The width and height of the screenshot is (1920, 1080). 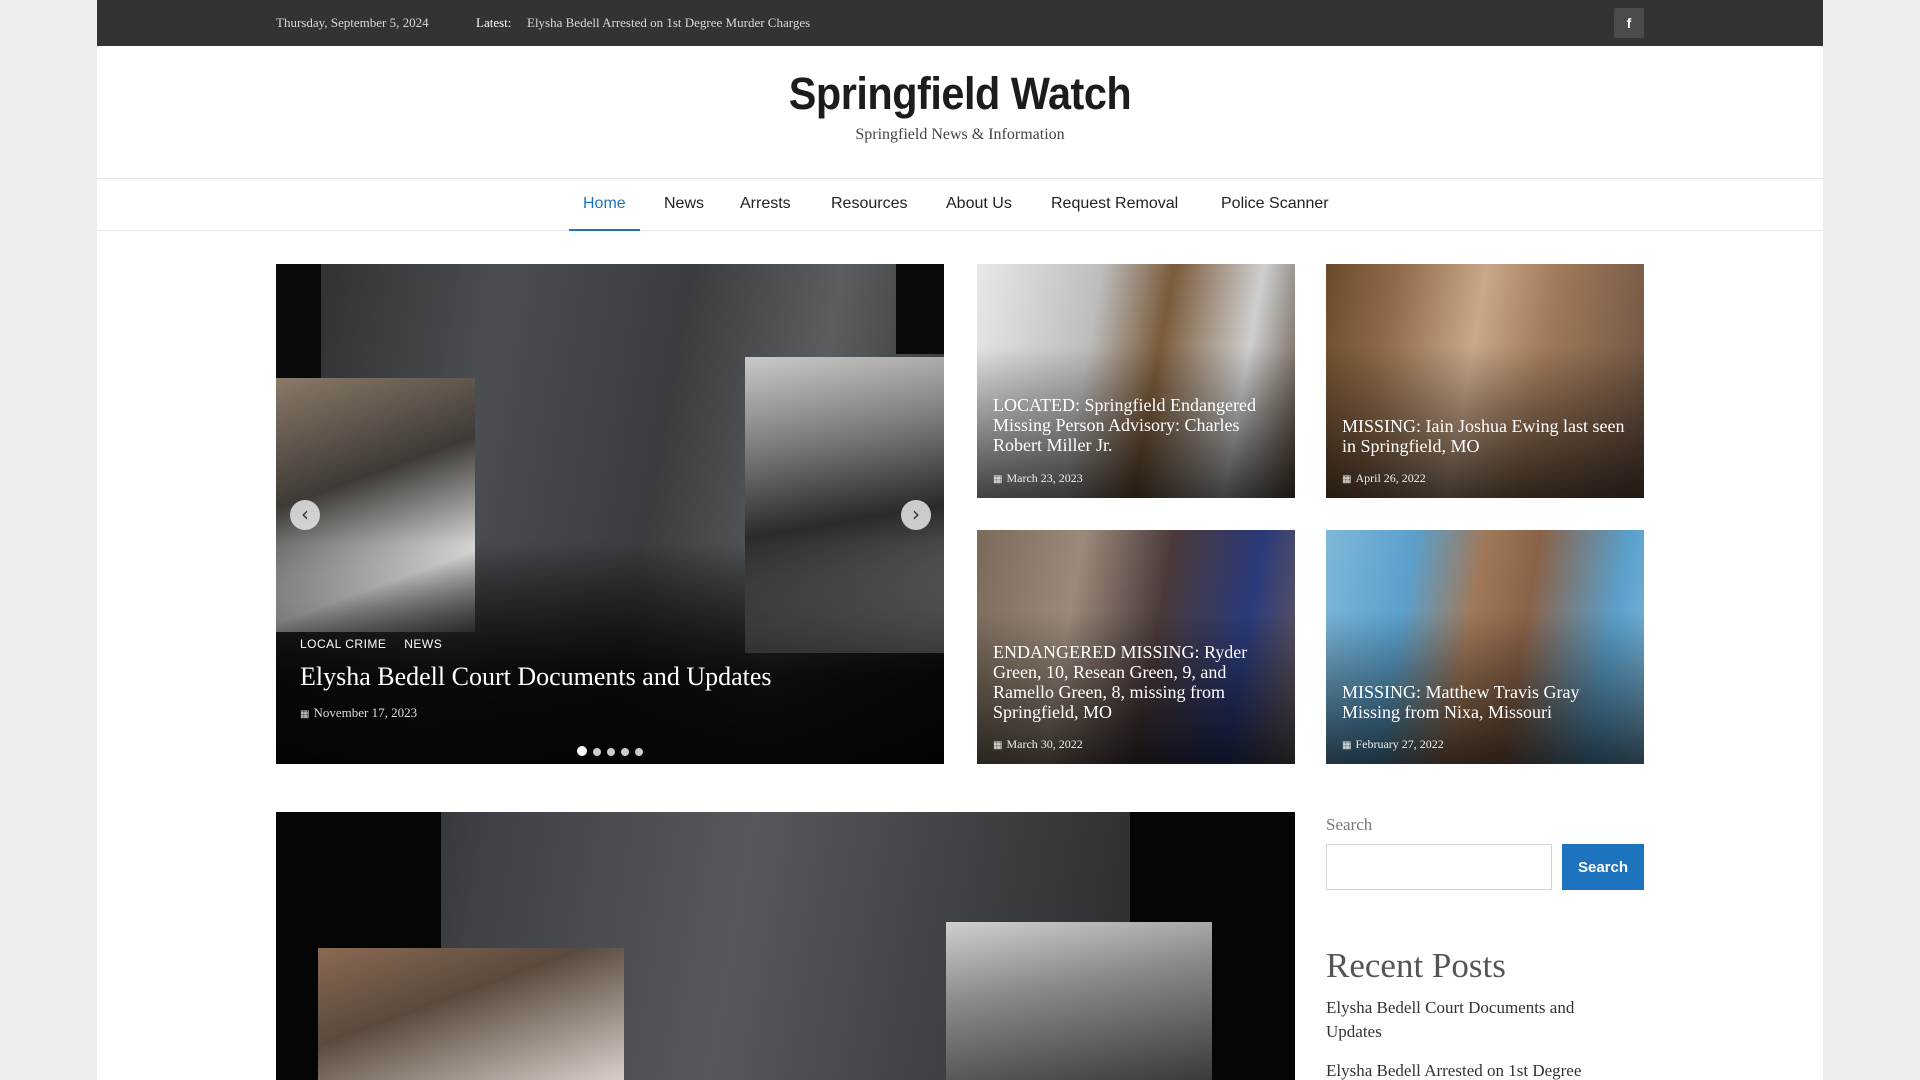 What do you see at coordinates (960, 94) in the screenshot?
I see `site-title: Springfield Watch` at bounding box center [960, 94].